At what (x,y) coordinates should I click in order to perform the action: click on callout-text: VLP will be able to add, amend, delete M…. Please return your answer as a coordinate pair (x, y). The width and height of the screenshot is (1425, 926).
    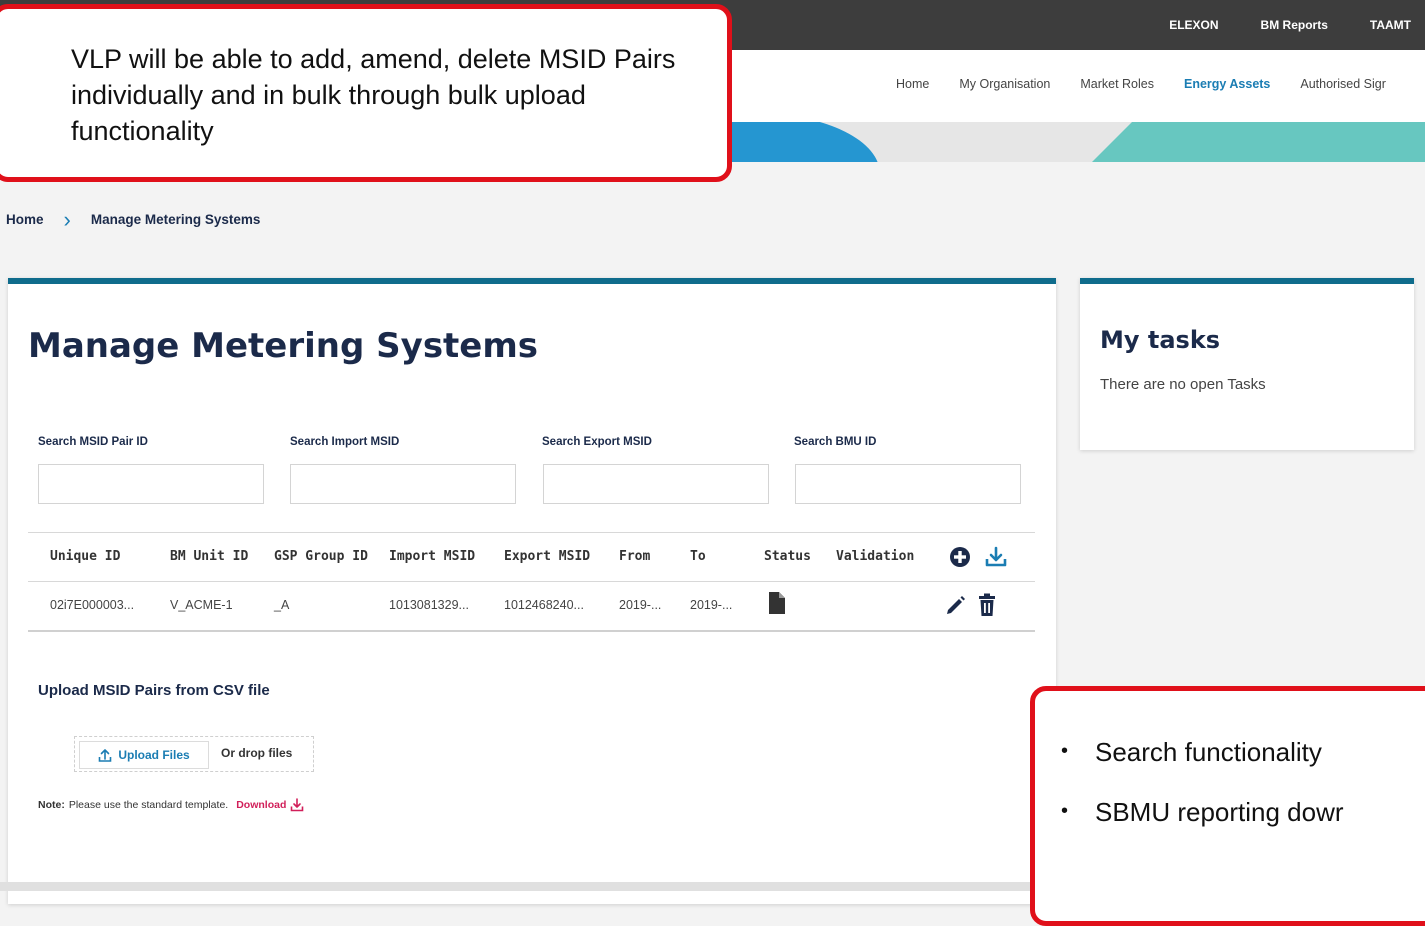
    Looking at the image, I should click on (373, 95).